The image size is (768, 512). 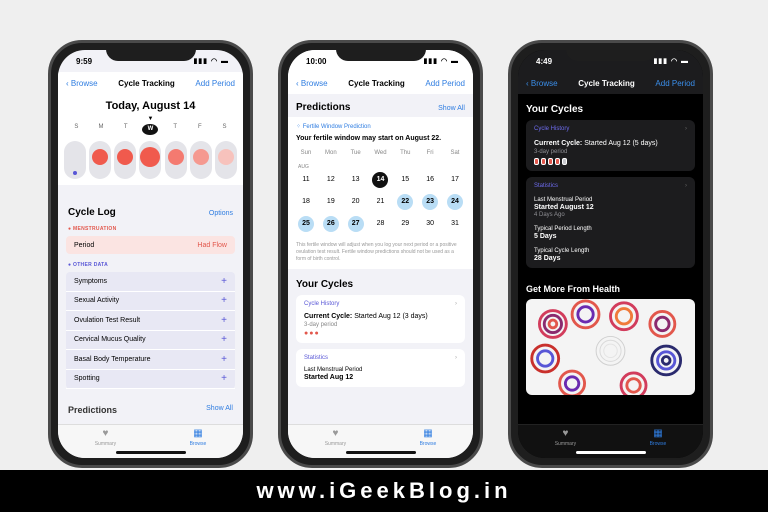 I want to click on period-row: Period Had Flow, so click(x=150, y=245).